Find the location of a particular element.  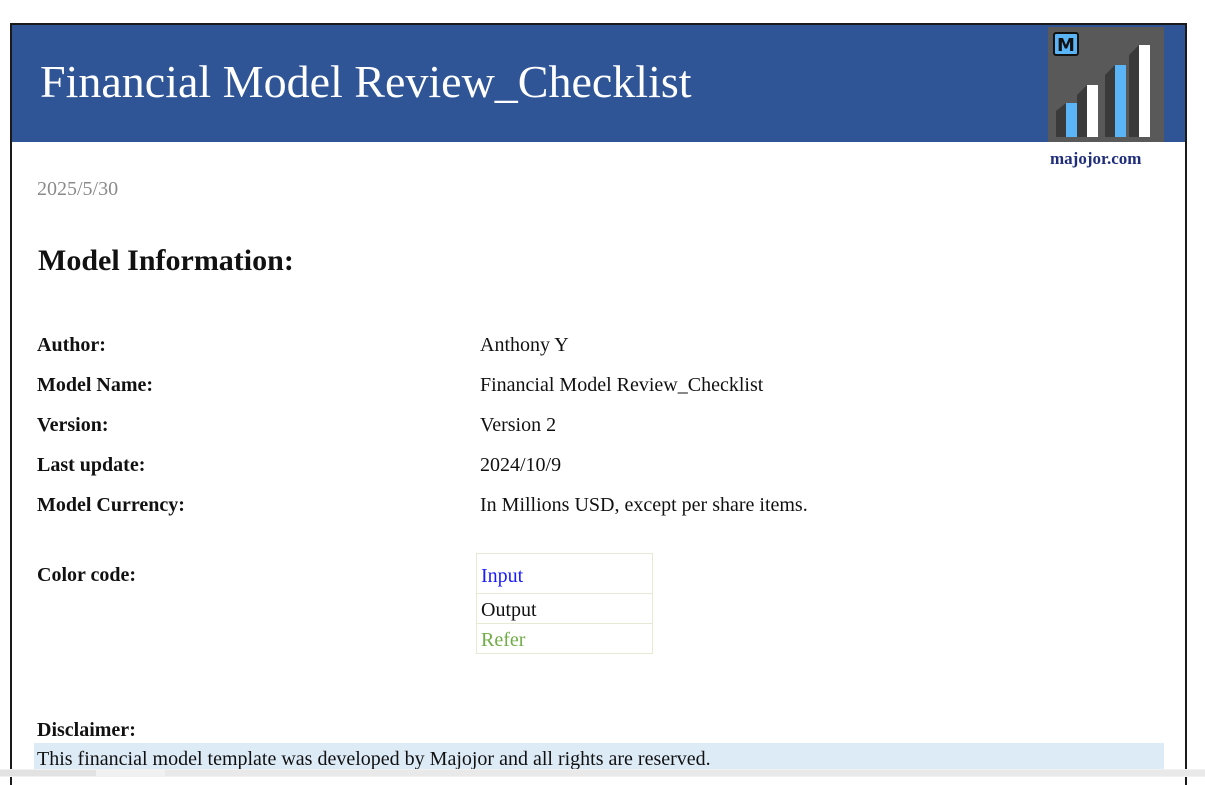

color-code-output: Output is located at coordinates (564, 610).